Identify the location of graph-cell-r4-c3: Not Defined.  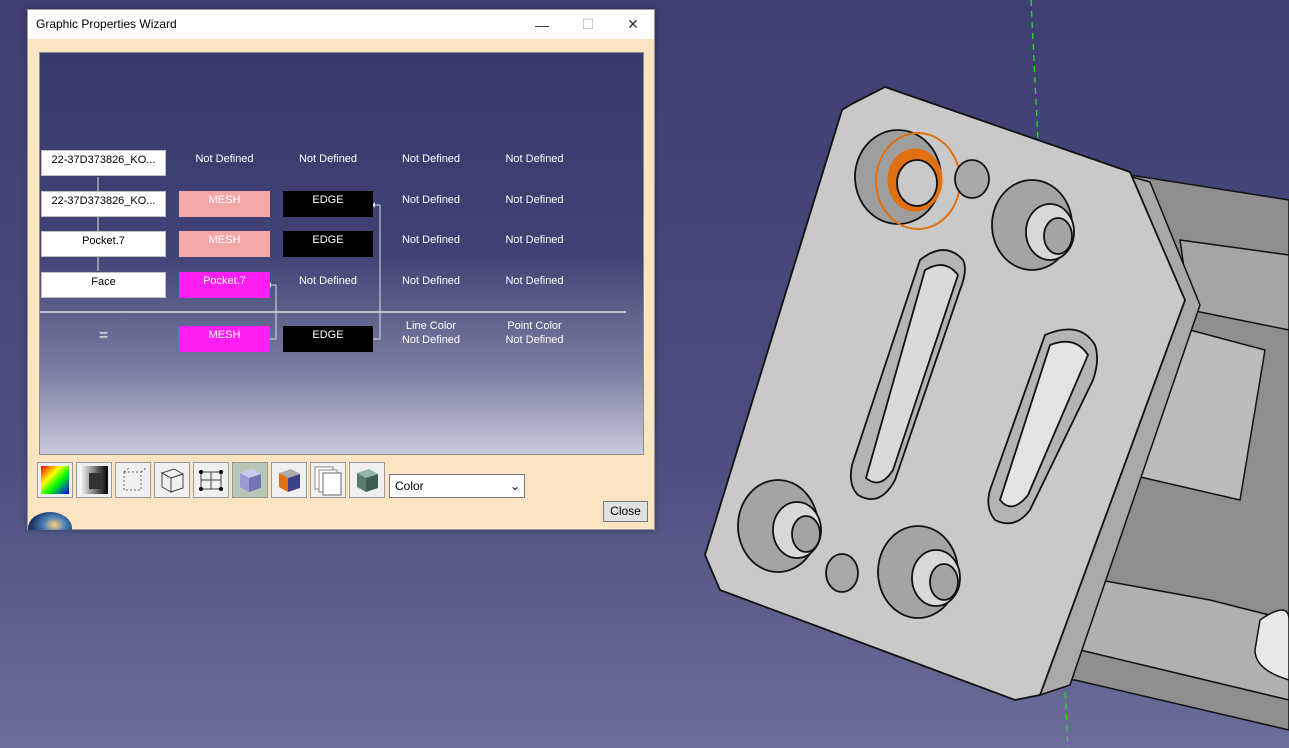
(431, 281).